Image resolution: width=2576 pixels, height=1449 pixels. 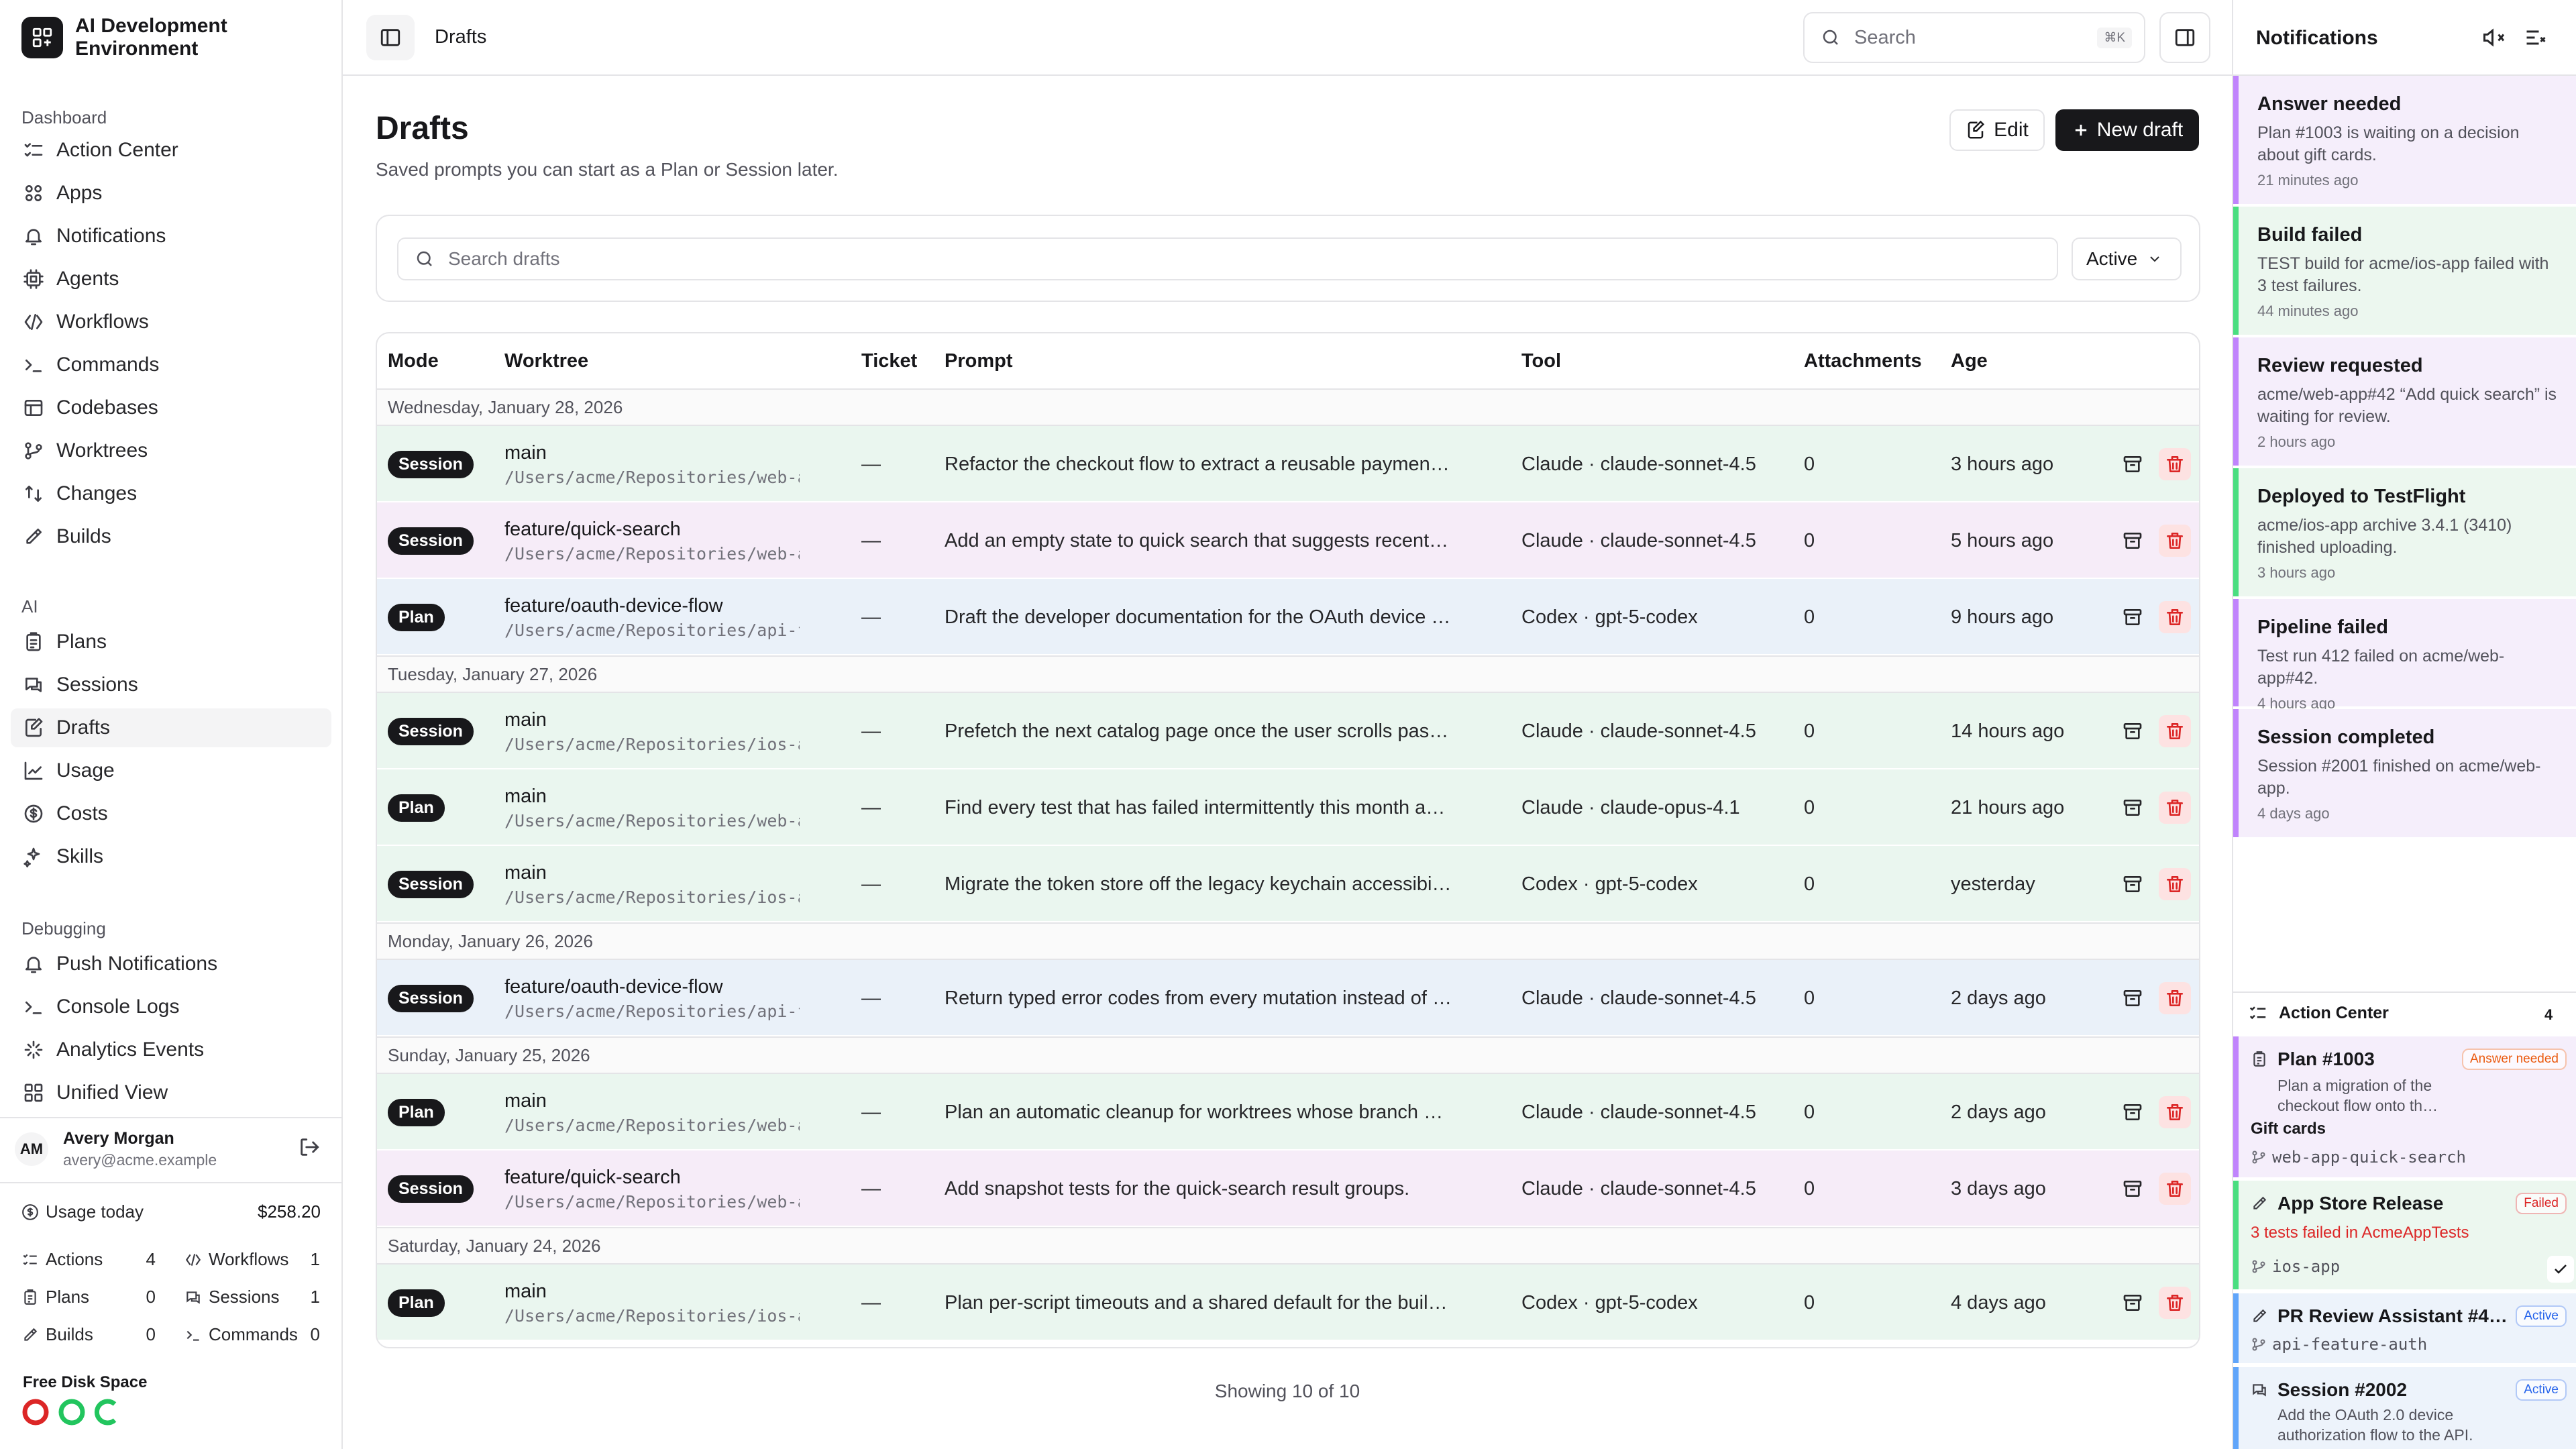 I want to click on toggle-panel-button, so click(x=2184, y=37).